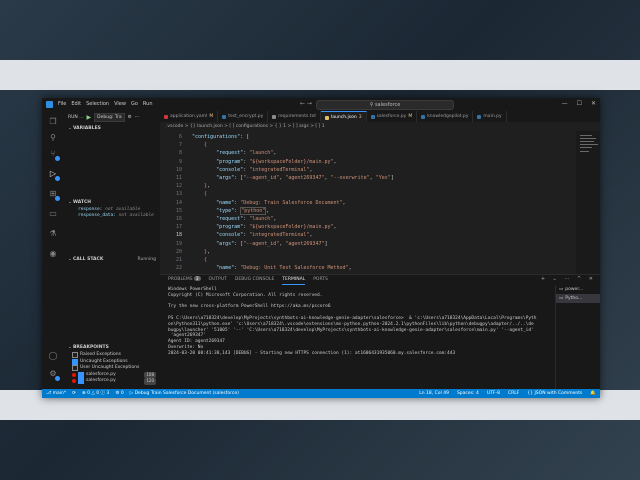  I want to click on extensions-icon: ⊞, so click(54, 195).